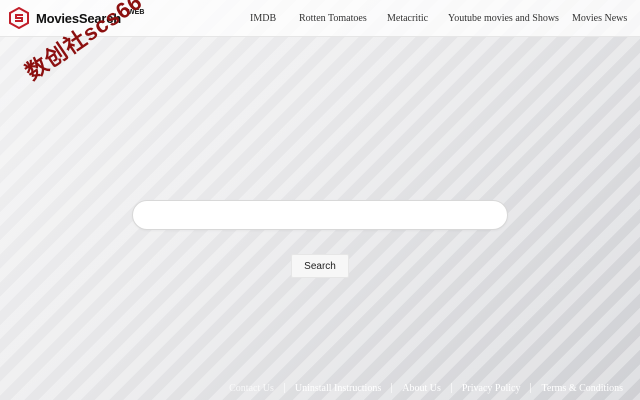  I want to click on nav-item-movies-news: Movies News, so click(599, 18).